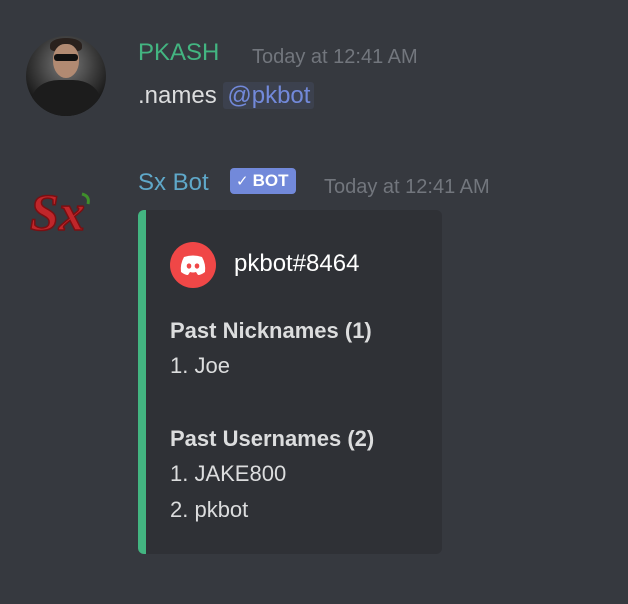  What do you see at coordinates (193, 265) in the screenshot?
I see `discord-logo-icon` at bounding box center [193, 265].